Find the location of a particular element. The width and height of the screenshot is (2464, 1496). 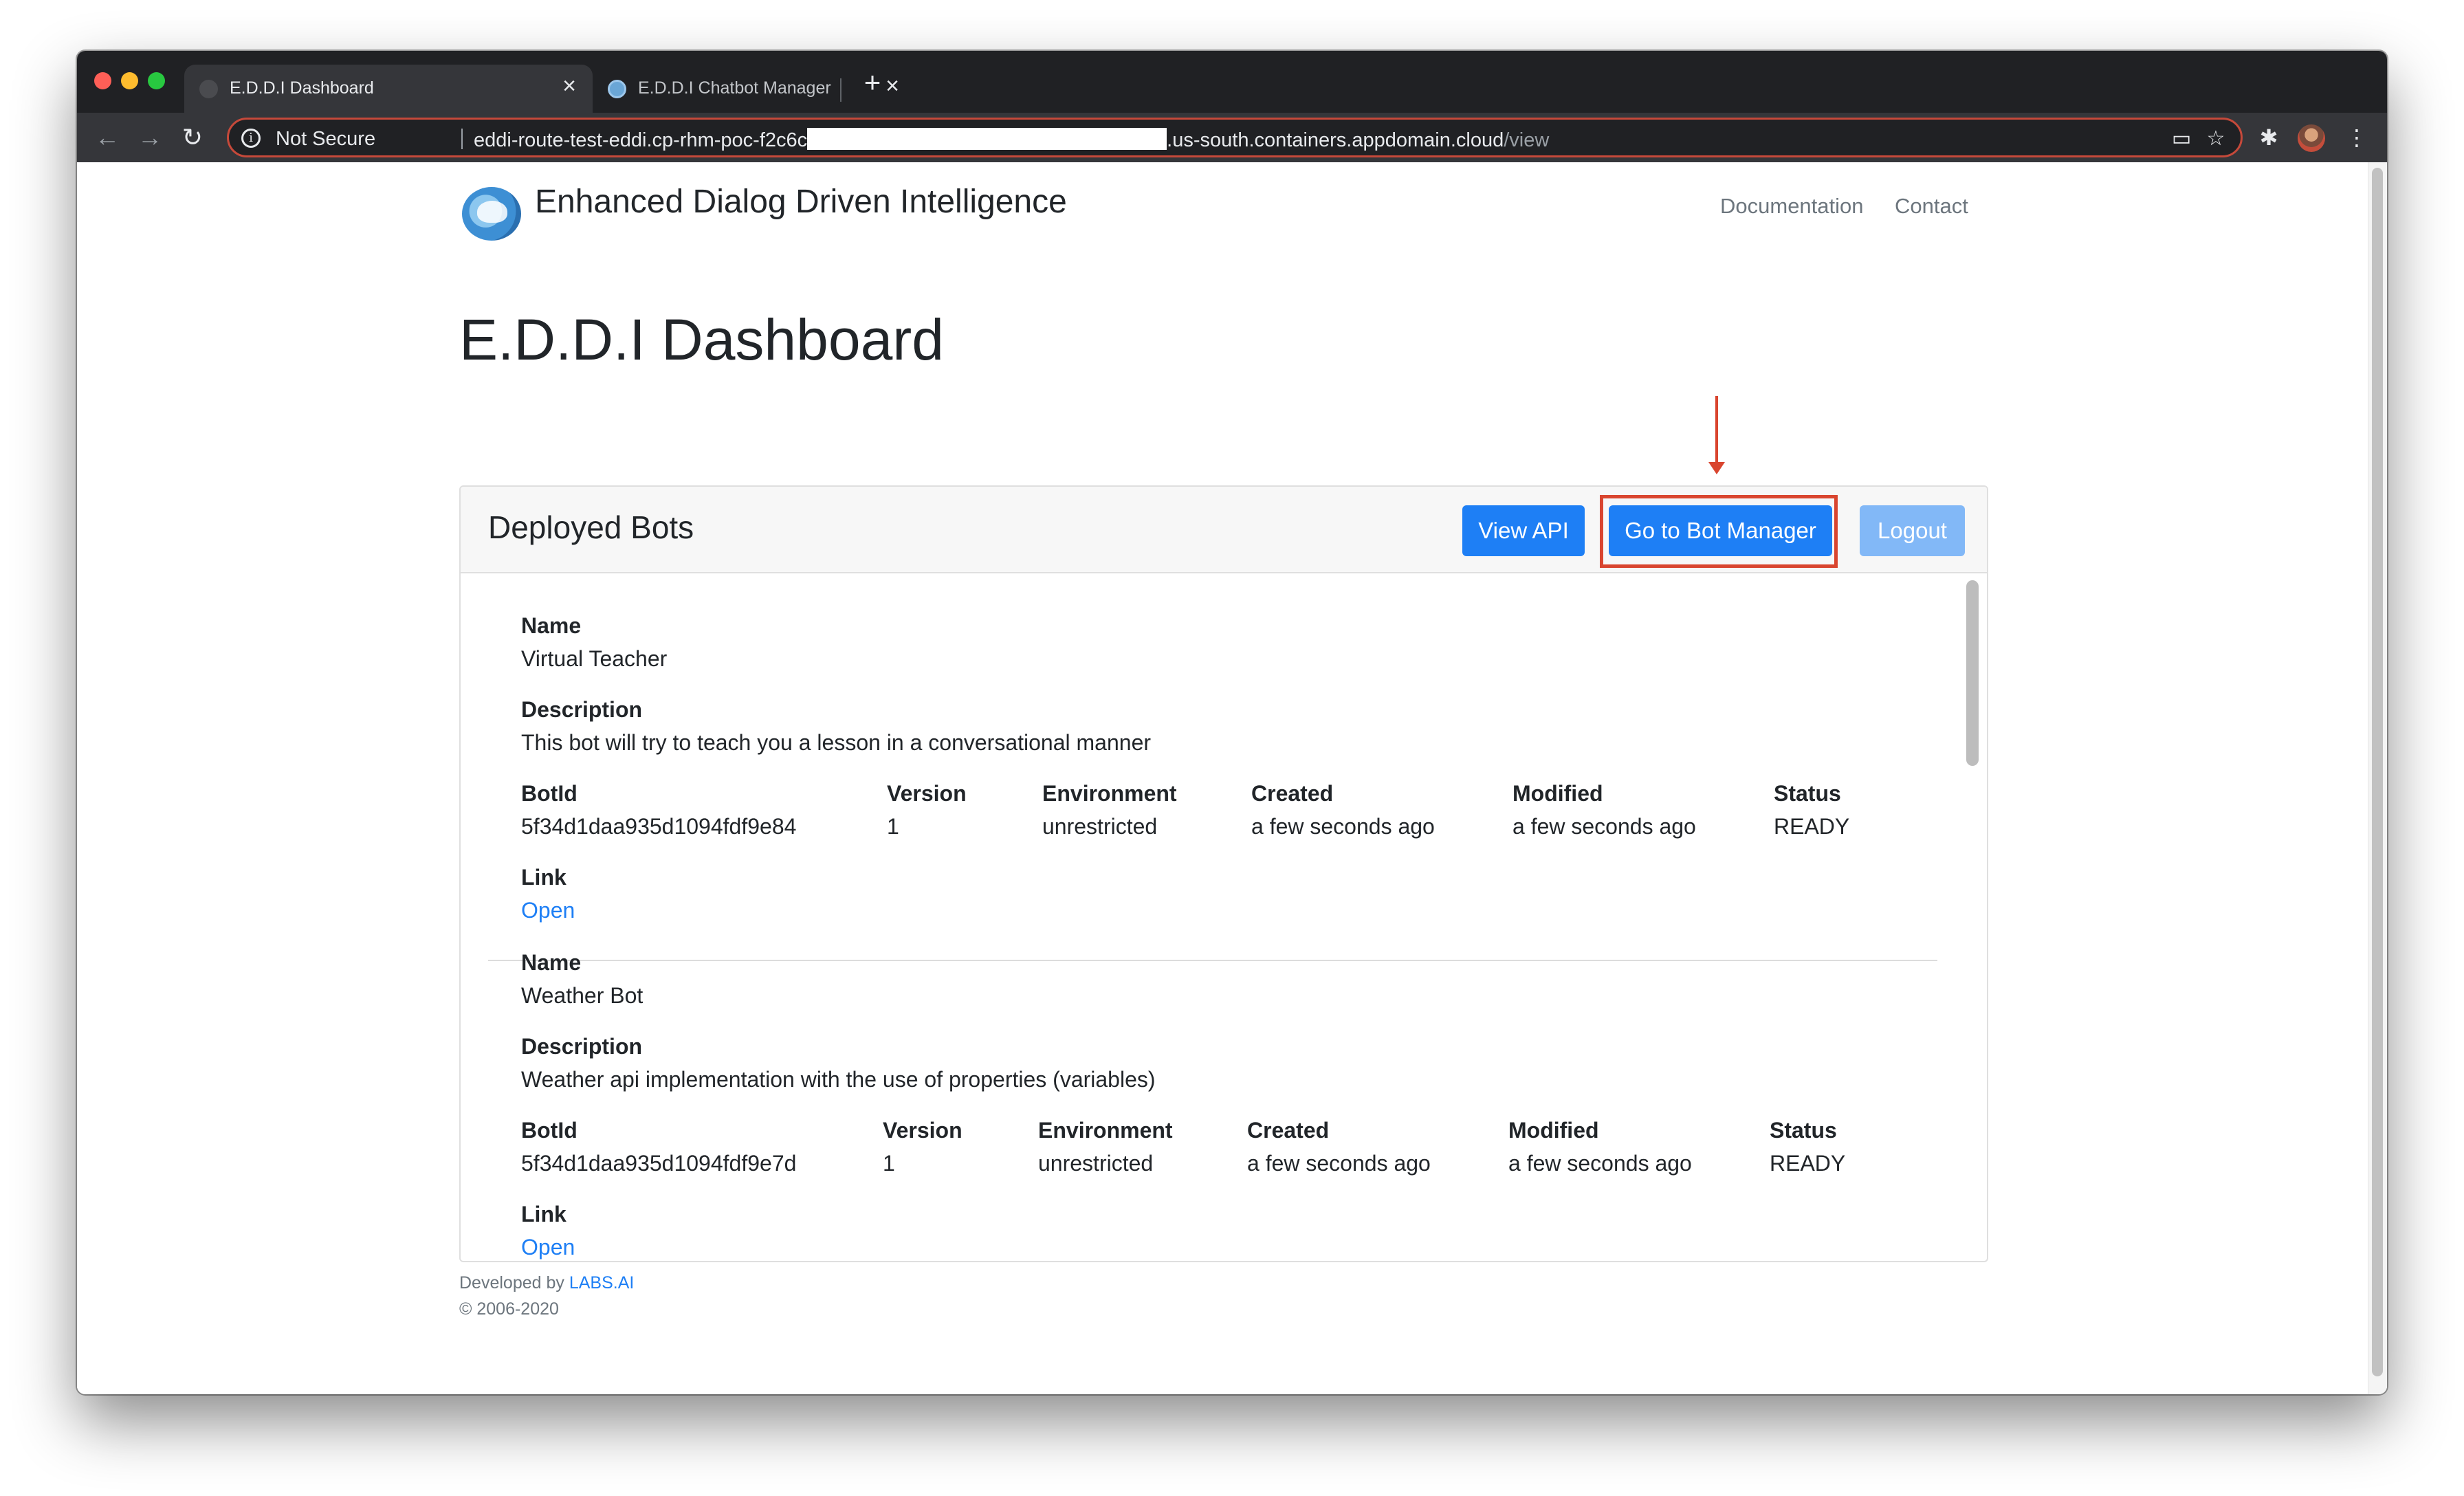

avatar is located at coordinates (2311, 138).